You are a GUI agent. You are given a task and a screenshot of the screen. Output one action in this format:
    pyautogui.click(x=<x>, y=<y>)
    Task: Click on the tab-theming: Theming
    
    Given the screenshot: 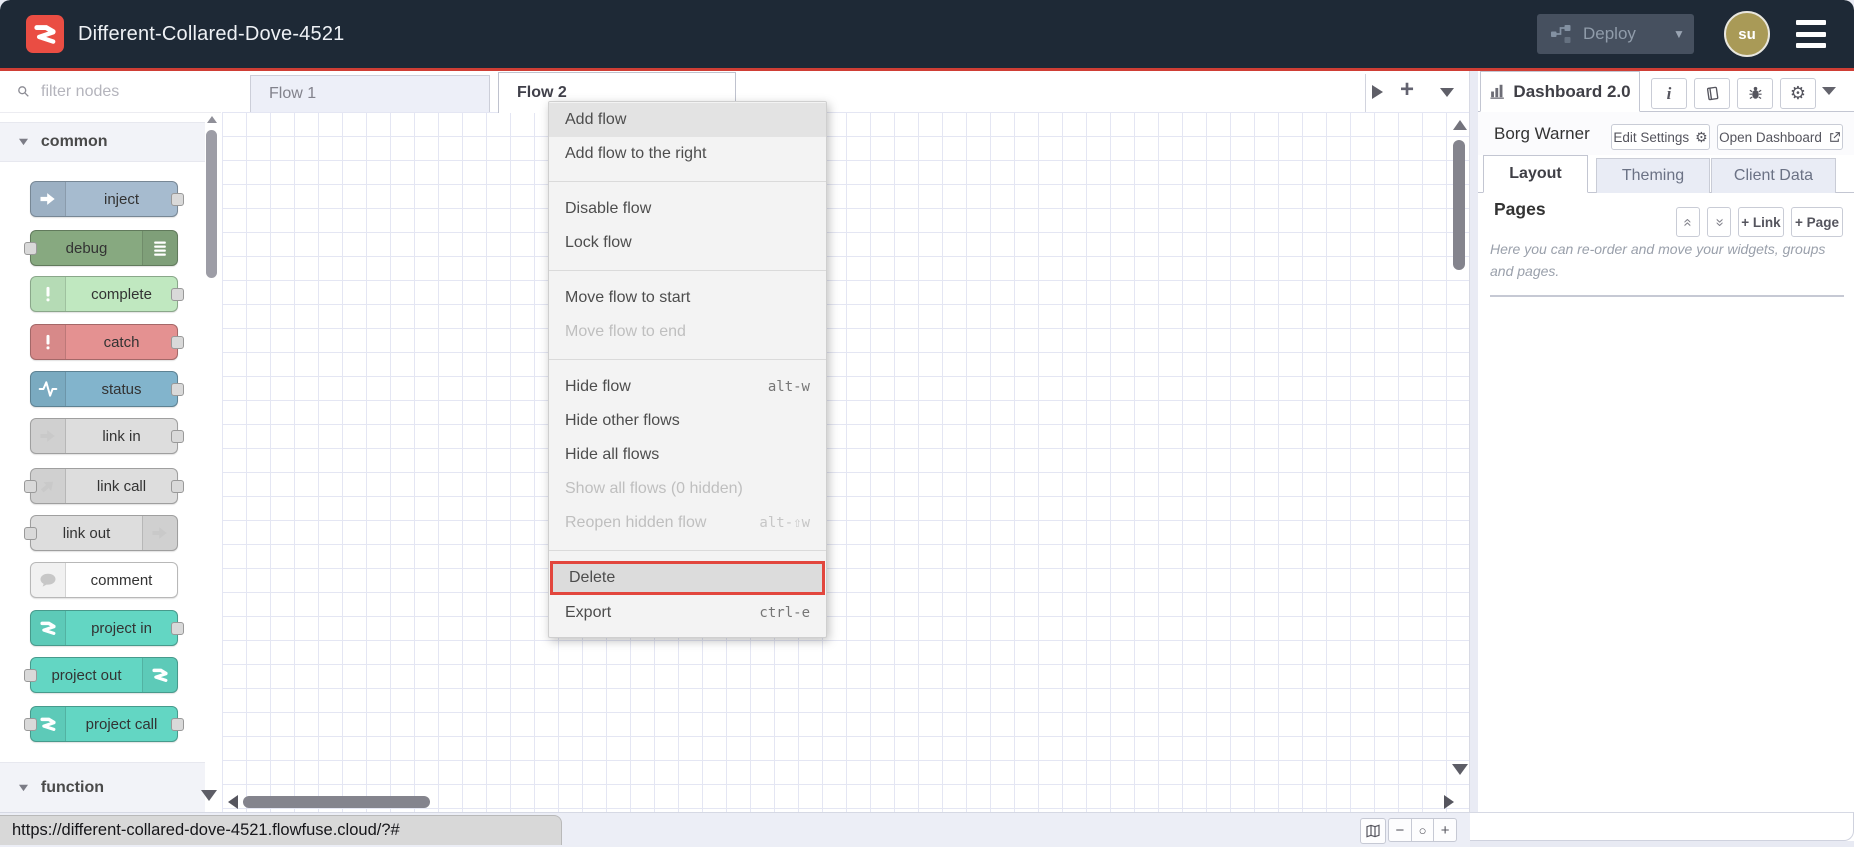 What is the action you would take?
    pyautogui.click(x=1653, y=175)
    